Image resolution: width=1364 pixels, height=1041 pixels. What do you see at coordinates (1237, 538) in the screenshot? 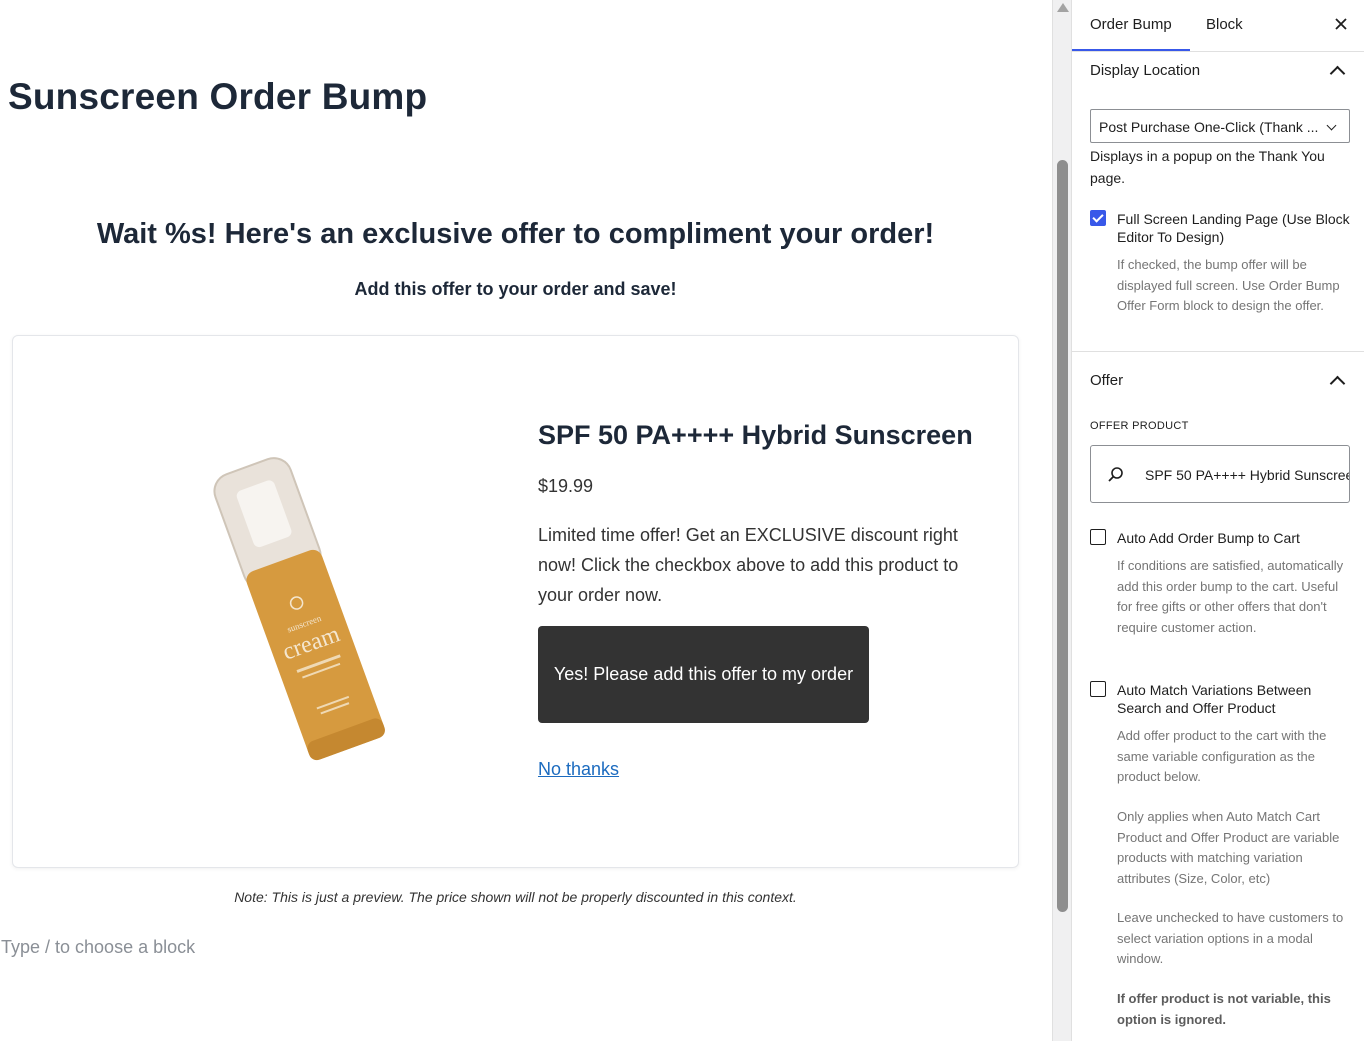
I see `auto-add-label: Auto Add Order Bump to Cart` at bounding box center [1237, 538].